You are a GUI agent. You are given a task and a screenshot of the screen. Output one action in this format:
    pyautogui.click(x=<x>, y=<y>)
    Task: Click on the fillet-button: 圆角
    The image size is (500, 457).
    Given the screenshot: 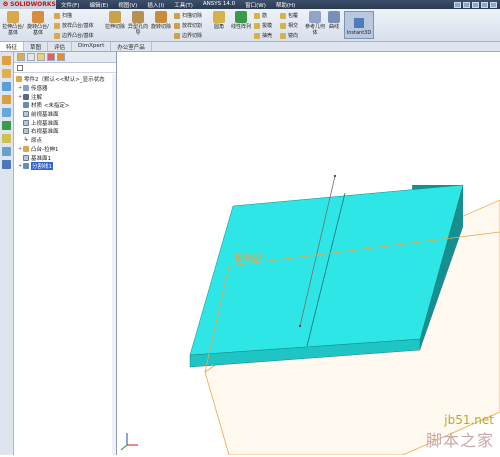 What is the action you would take?
    pyautogui.click(x=219, y=20)
    